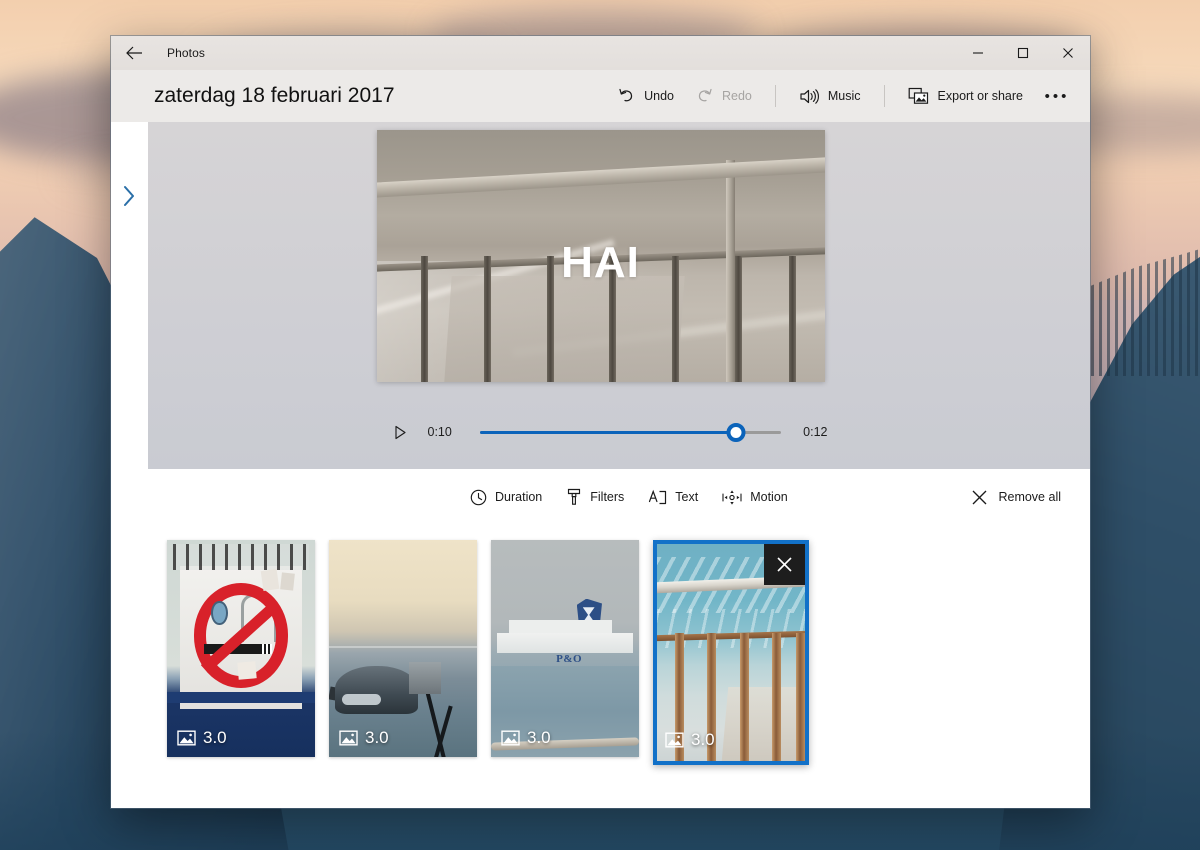  What do you see at coordinates (732, 497) in the screenshot?
I see `motion-icon` at bounding box center [732, 497].